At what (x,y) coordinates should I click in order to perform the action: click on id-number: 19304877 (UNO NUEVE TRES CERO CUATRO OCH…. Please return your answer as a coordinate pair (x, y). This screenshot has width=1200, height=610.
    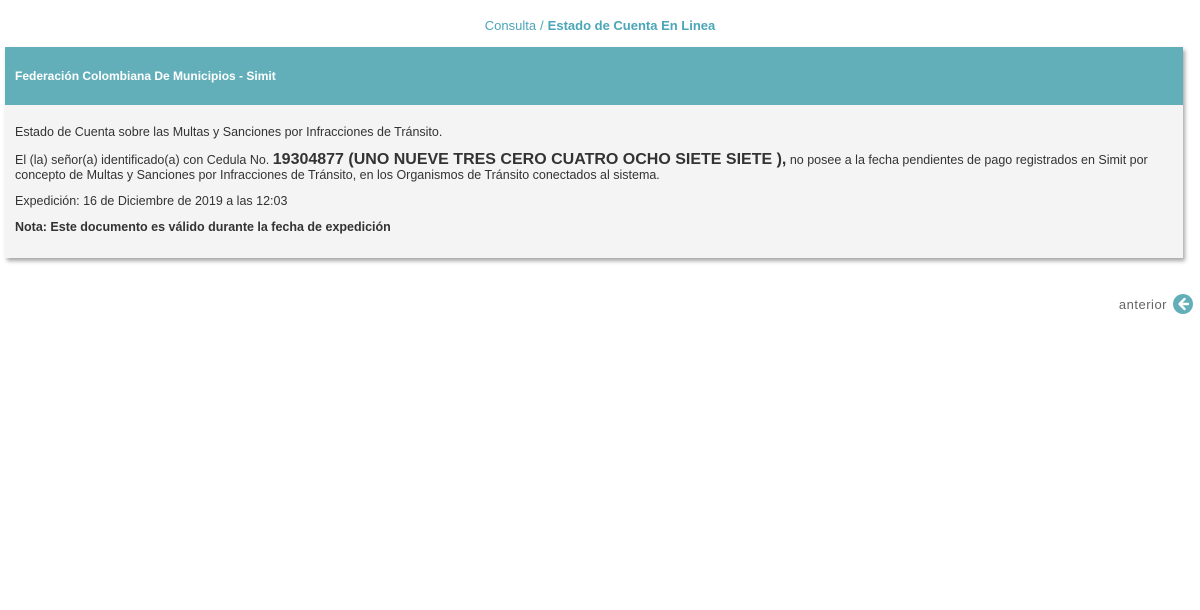
    Looking at the image, I should click on (529, 159).